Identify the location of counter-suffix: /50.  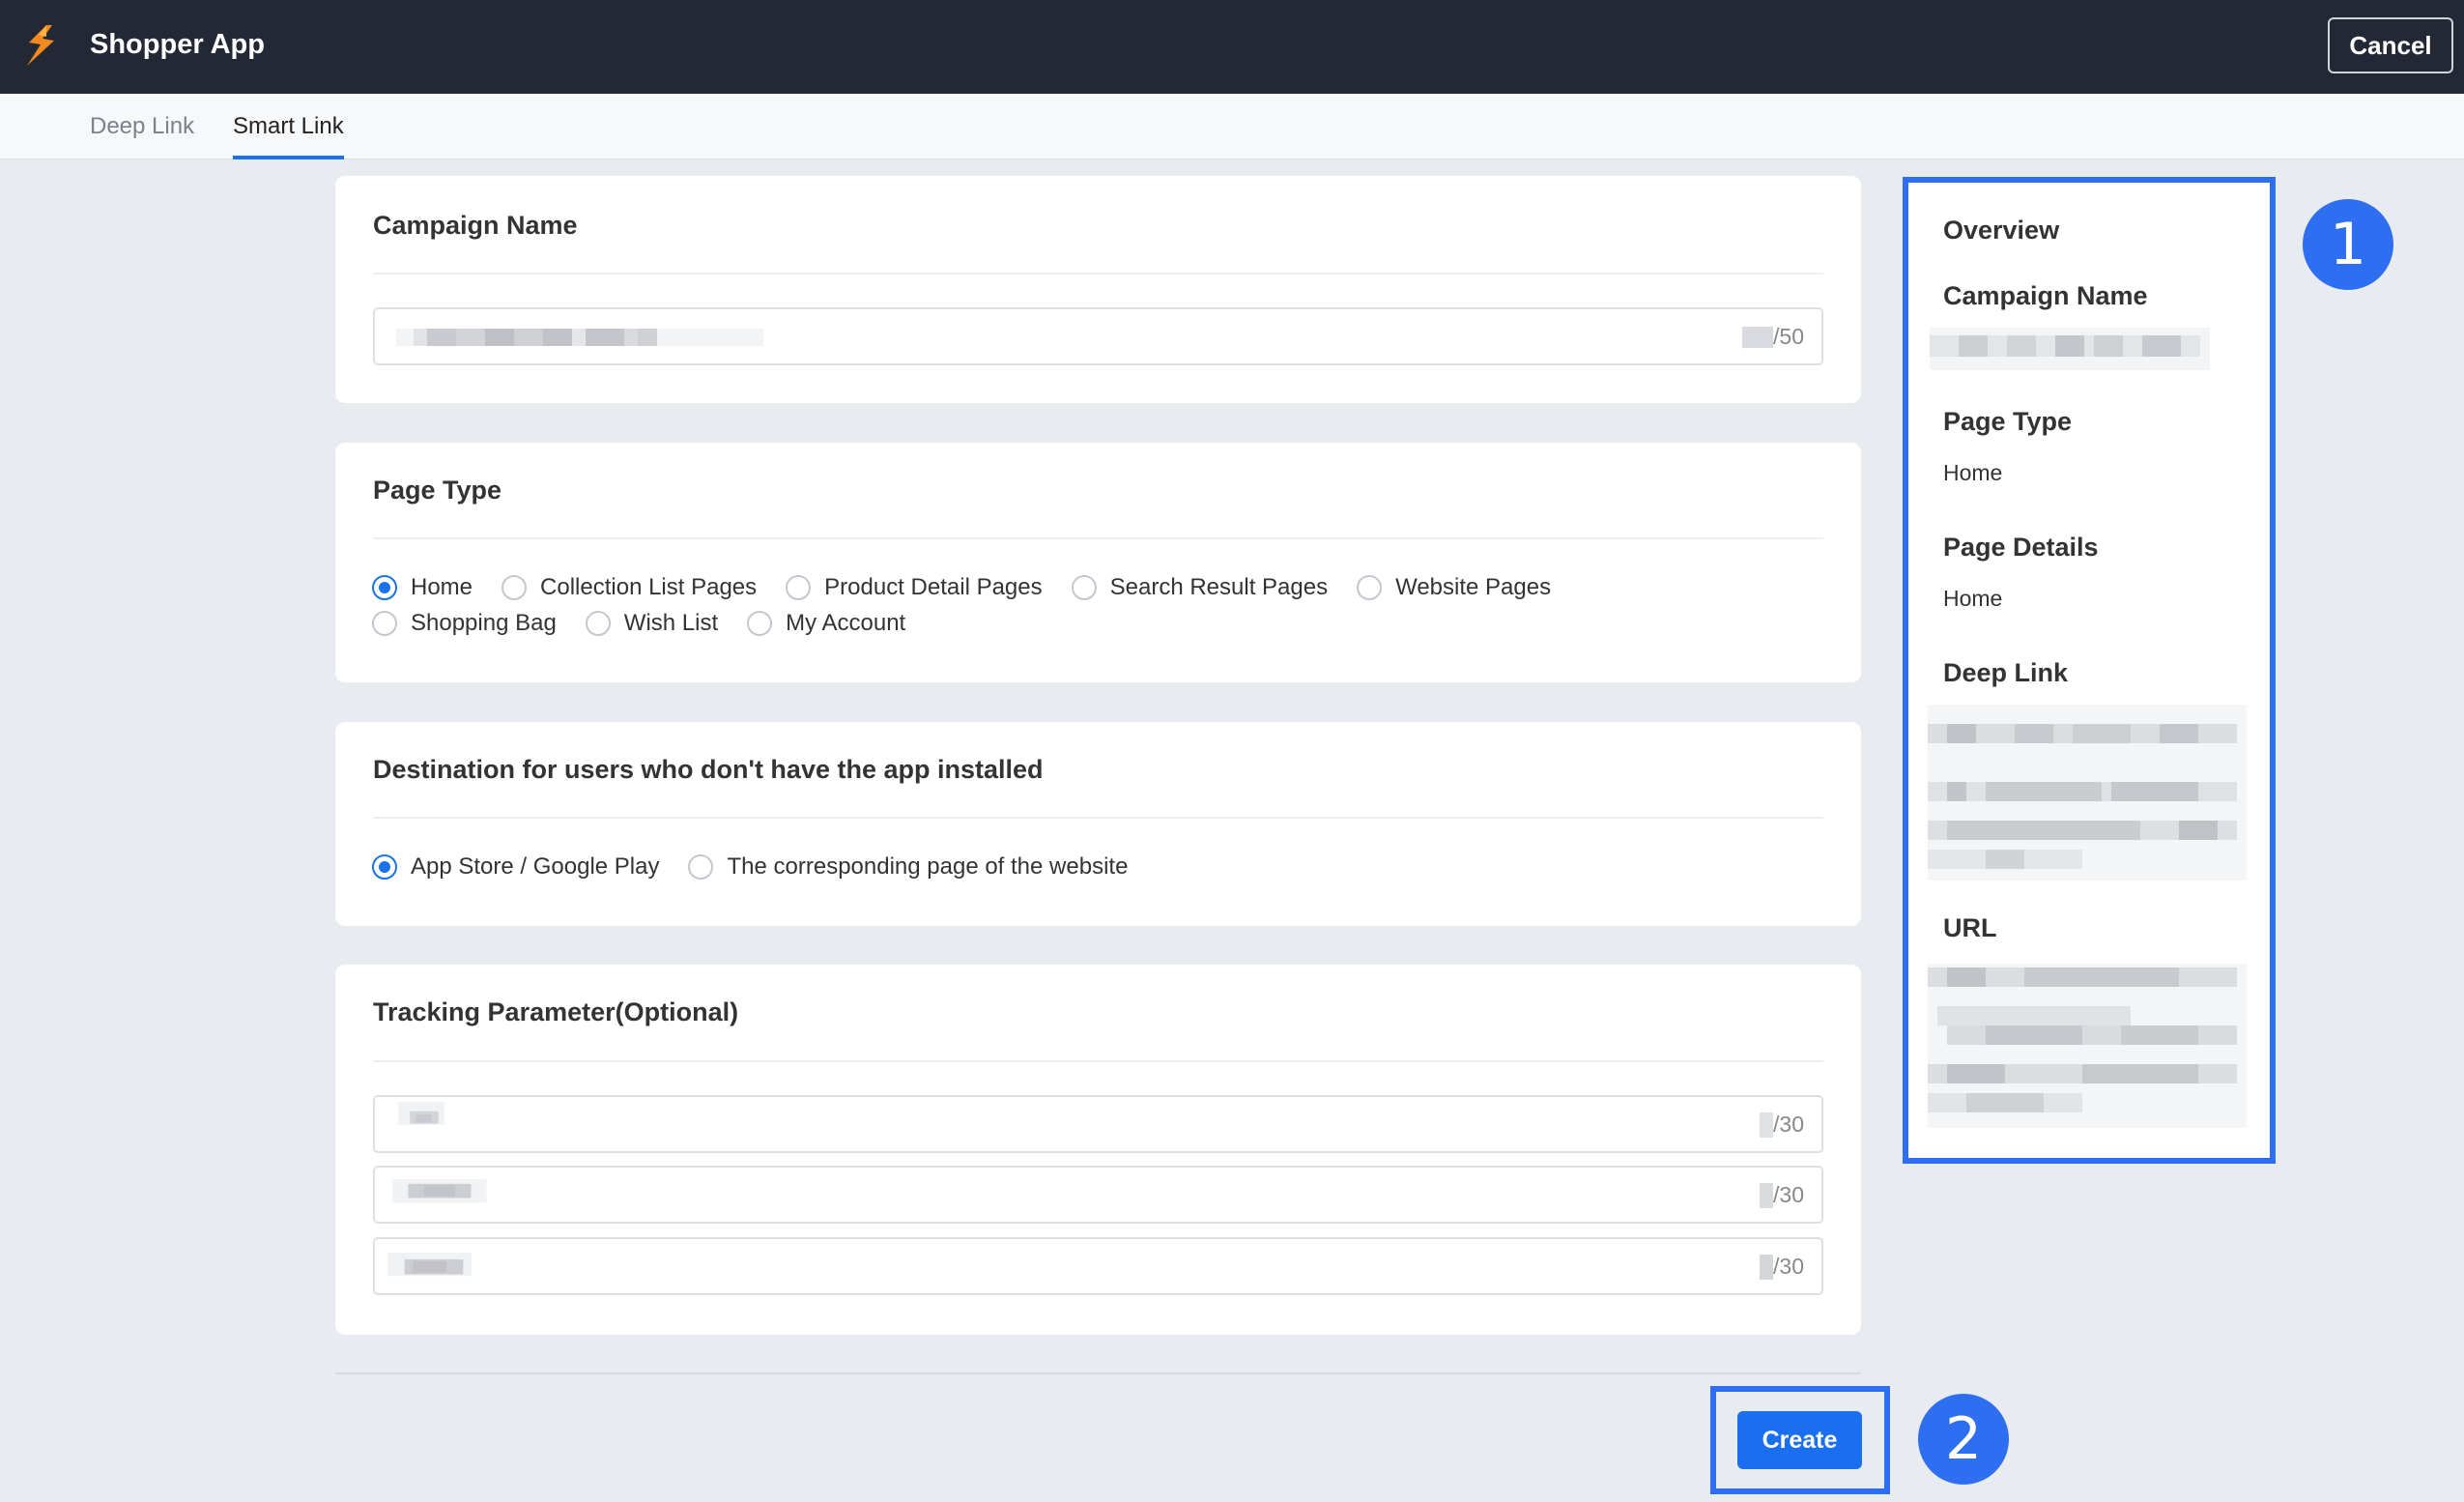
(1788, 336).